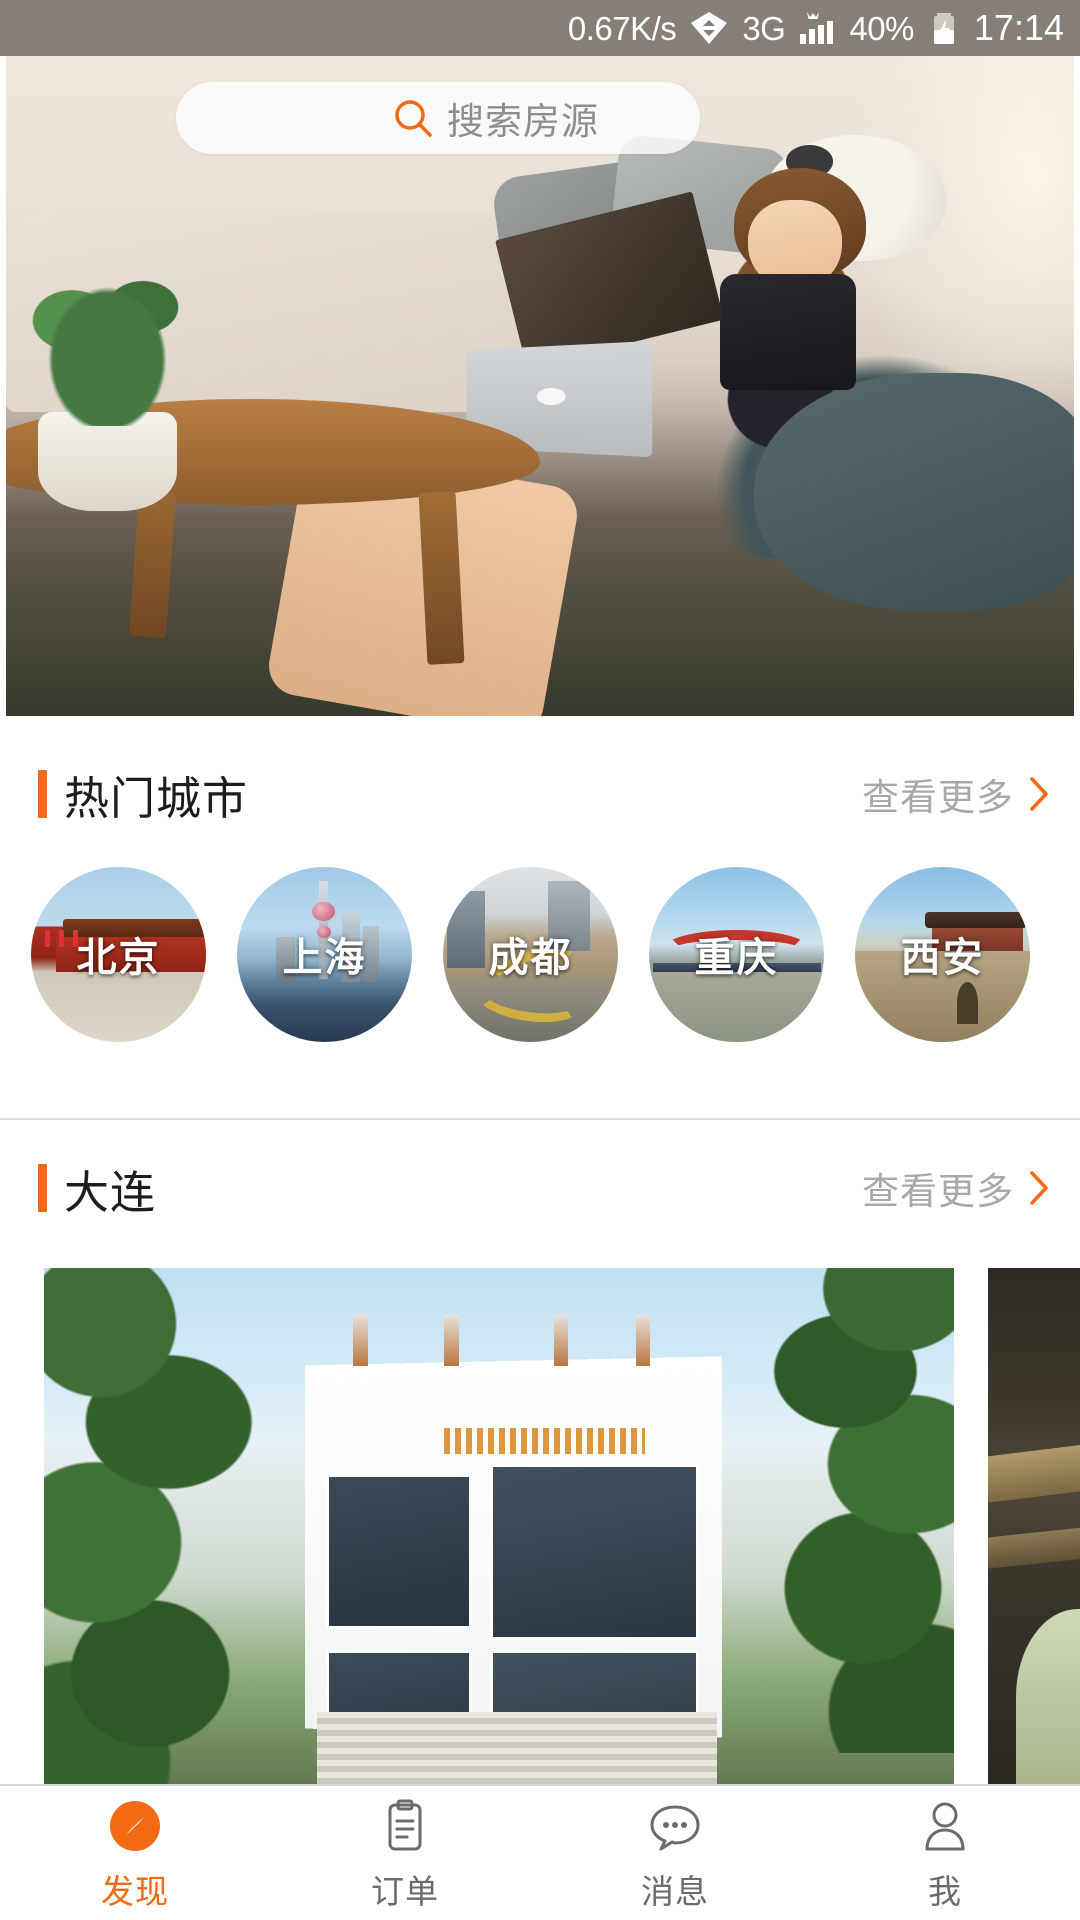  I want to click on city-label: 西安, so click(942, 958).